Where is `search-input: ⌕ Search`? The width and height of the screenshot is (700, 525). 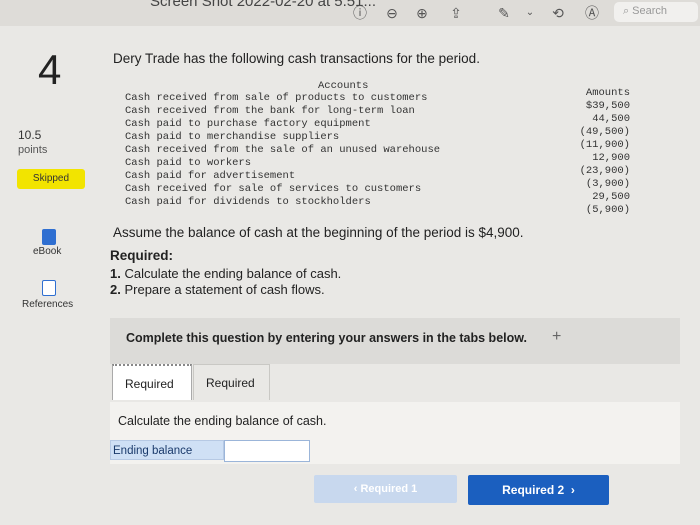
search-input: ⌕ Search is located at coordinates (656, 12).